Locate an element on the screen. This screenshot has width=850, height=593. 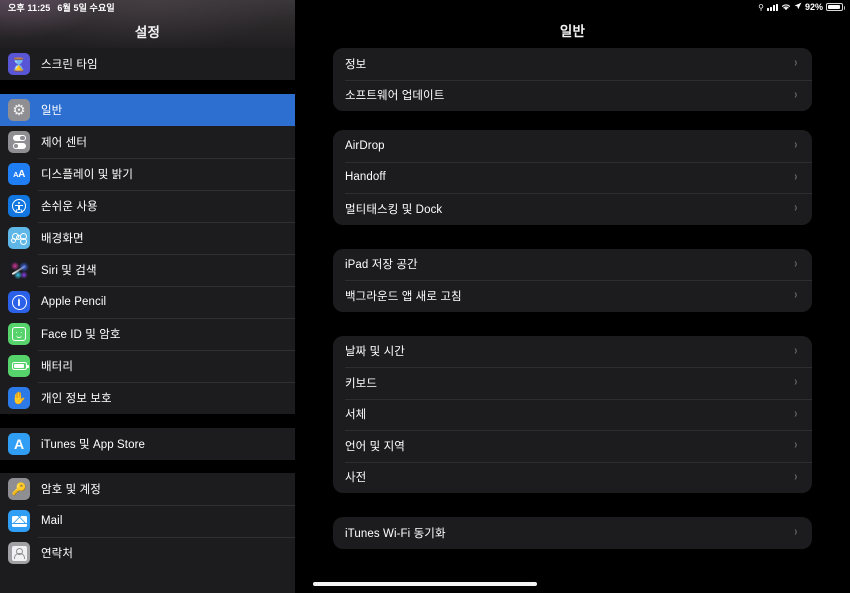
row-label: Handoff is located at coordinates (365, 177).